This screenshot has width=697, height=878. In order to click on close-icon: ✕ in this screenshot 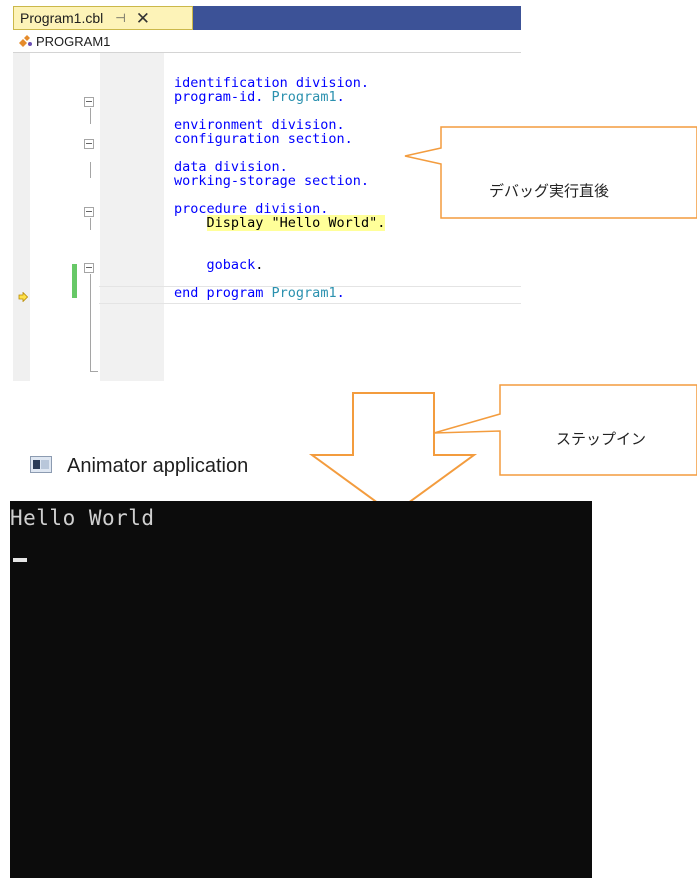, I will do `click(143, 18)`.